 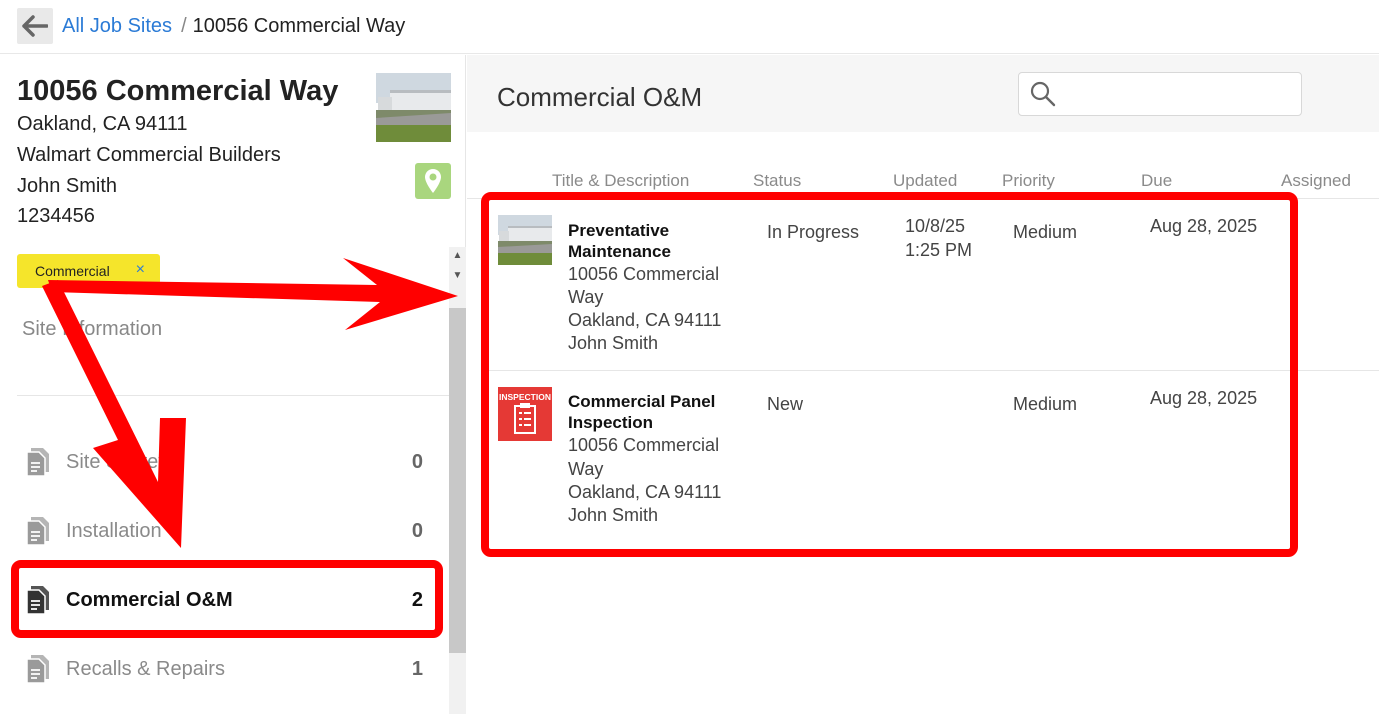 What do you see at coordinates (149, 599) in the screenshot?
I see `sidebar-item-label: Commercial O&M` at bounding box center [149, 599].